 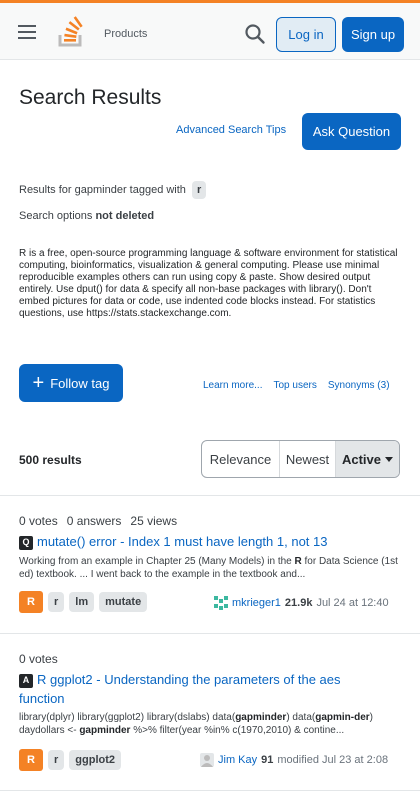 What do you see at coordinates (231, 130) in the screenshot?
I see `advanced-search-tips-link: Advanced Search Tips` at bounding box center [231, 130].